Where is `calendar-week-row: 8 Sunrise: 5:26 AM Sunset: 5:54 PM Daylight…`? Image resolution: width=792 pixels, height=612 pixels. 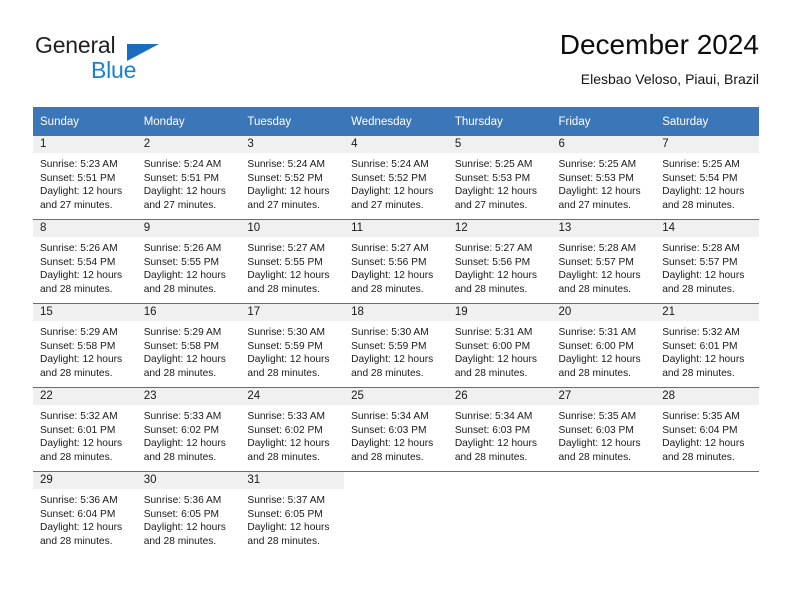 calendar-week-row: 8 Sunrise: 5:26 AM Sunset: 5:54 PM Daylight… is located at coordinates (396, 261).